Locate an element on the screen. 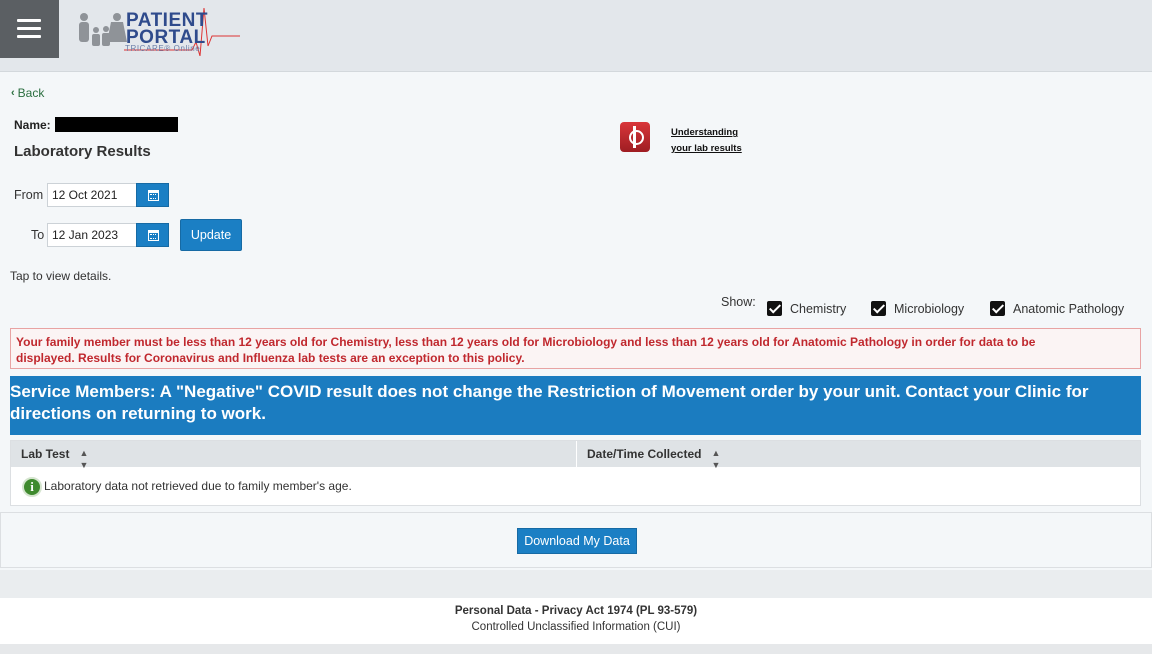 This screenshot has width=1152, height=654. show-label: Show: is located at coordinates (738, 302).